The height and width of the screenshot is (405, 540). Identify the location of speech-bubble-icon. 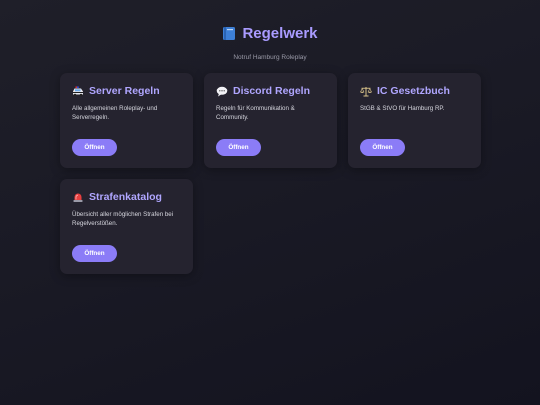
(222, 91).